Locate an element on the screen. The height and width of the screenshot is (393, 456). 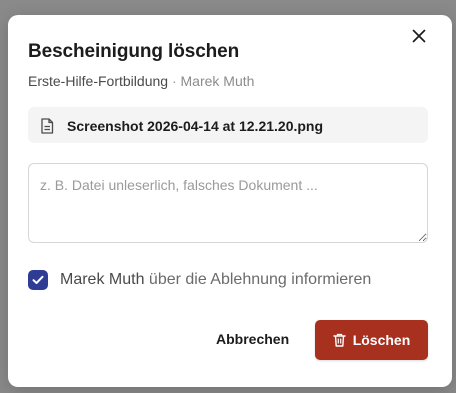
dialog-subtitle: Erste-Hilfe-Fortbildung · Marek Muth is located at coordinates (141, 81).